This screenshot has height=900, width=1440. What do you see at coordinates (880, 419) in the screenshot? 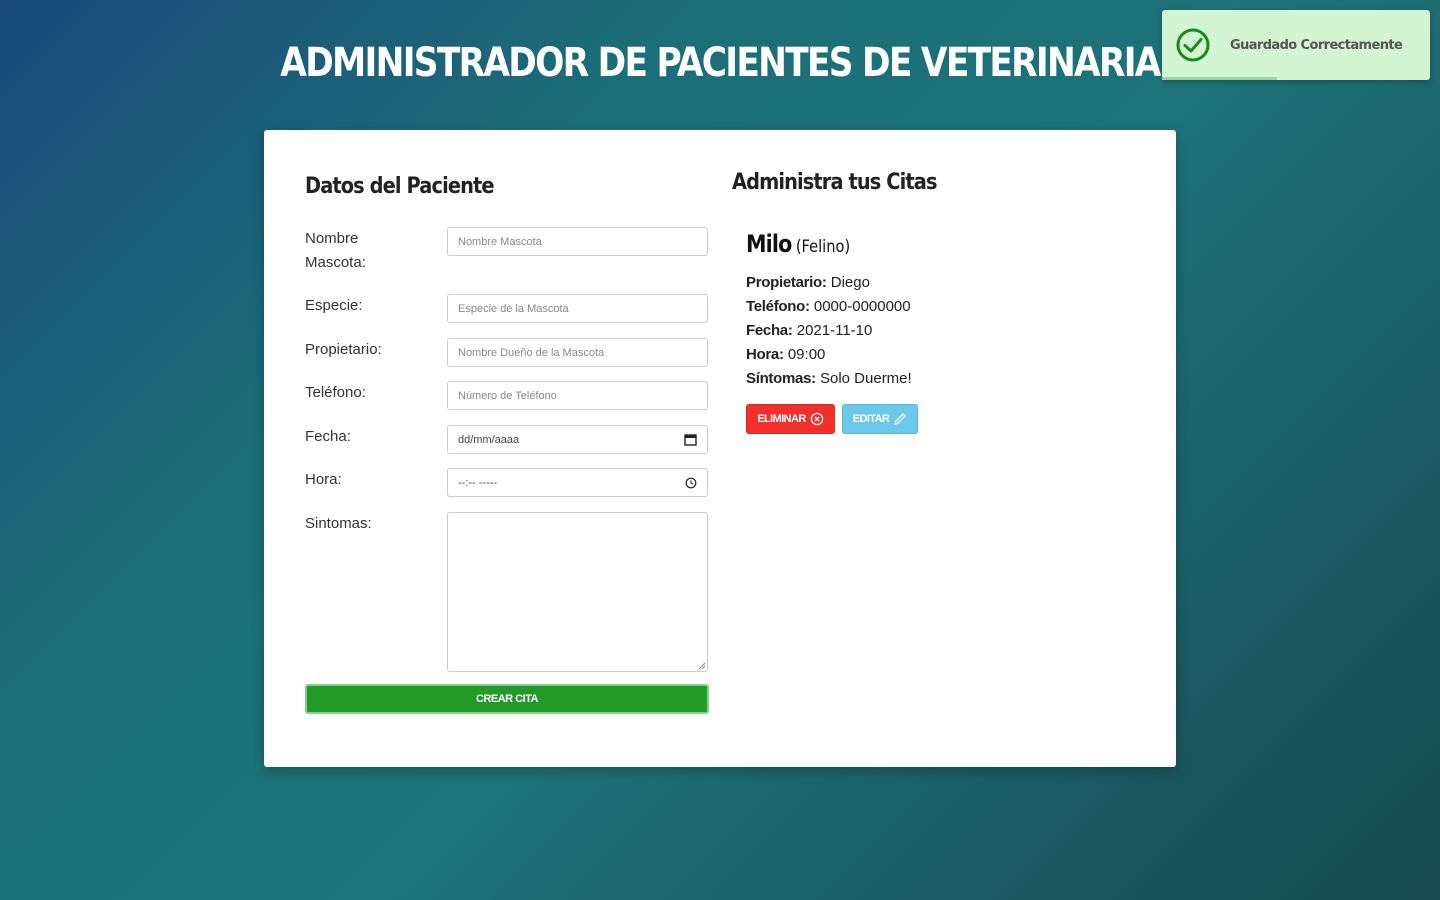
I see `edit-button: EDITAR` at bounding box center [880, 419].